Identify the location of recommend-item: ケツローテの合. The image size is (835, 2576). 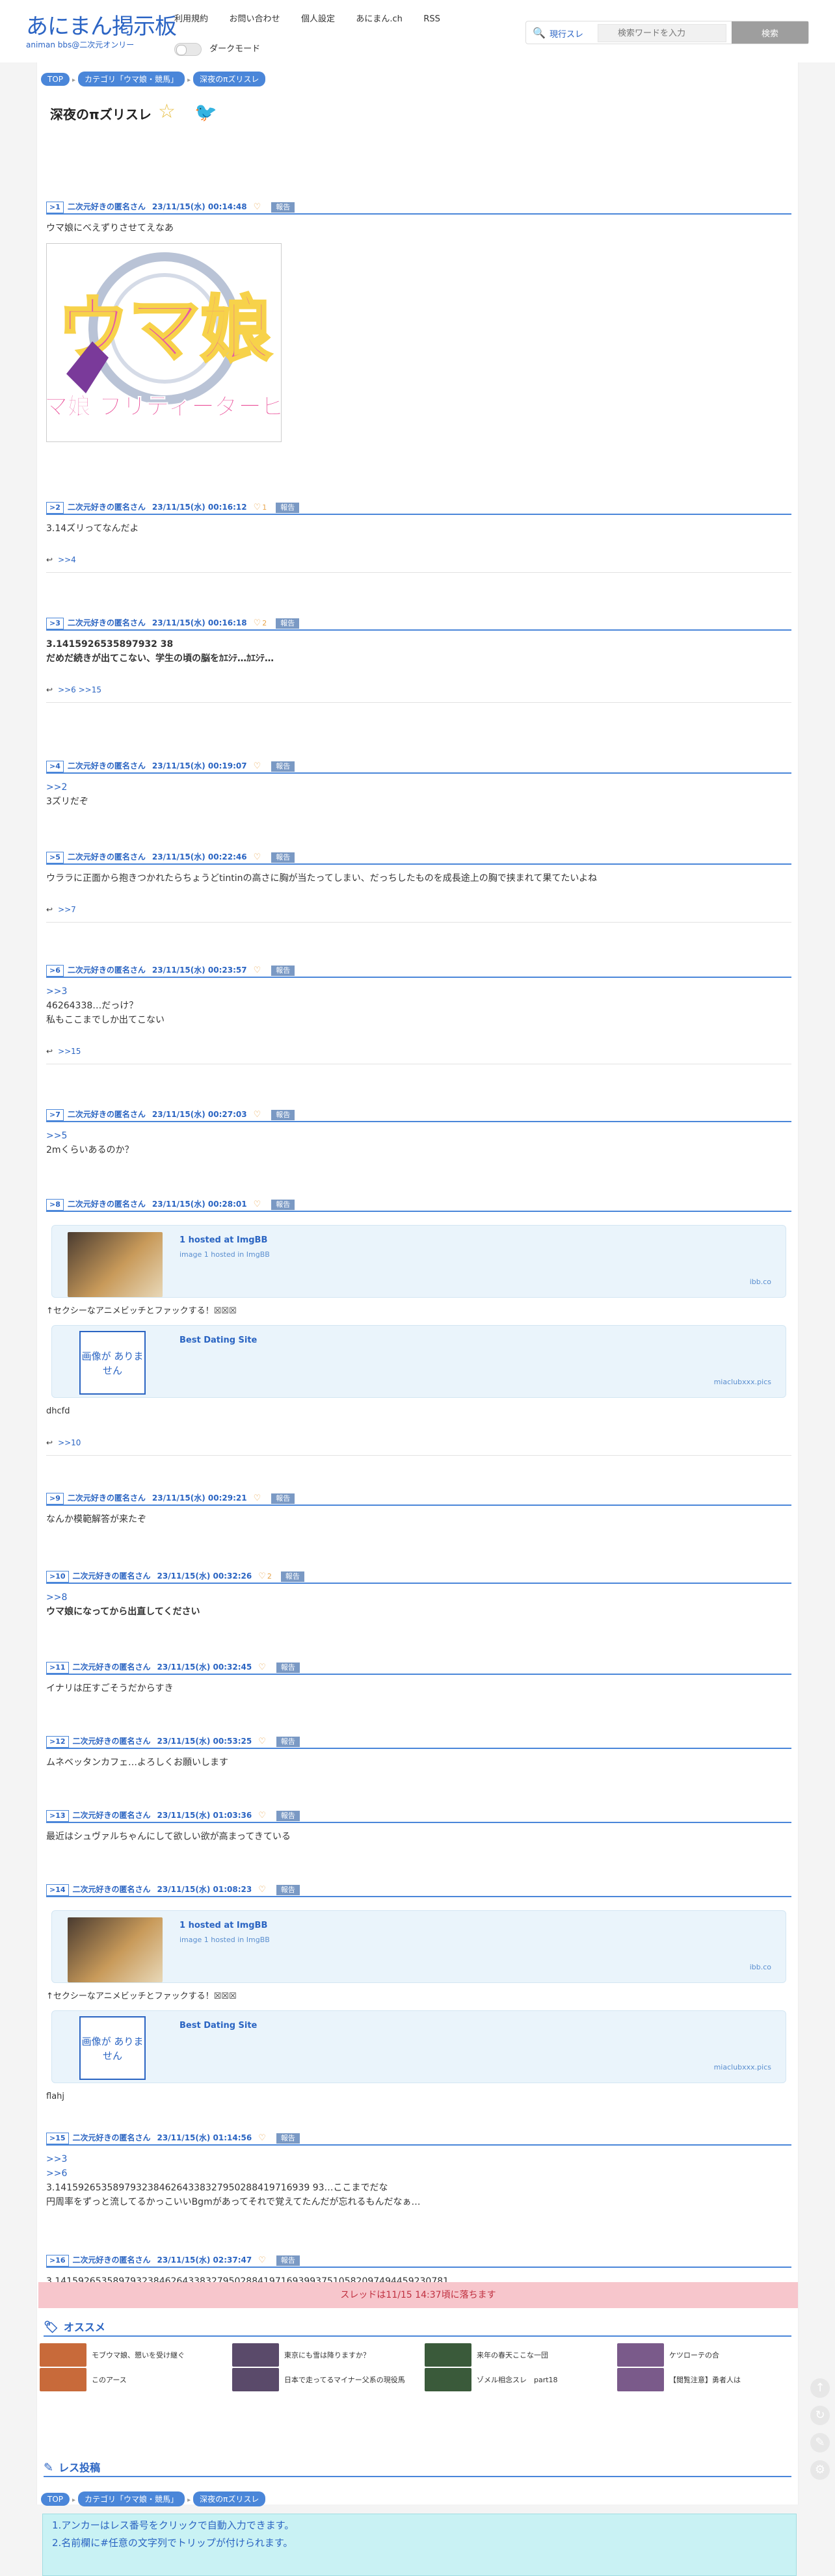
(708, 2355).